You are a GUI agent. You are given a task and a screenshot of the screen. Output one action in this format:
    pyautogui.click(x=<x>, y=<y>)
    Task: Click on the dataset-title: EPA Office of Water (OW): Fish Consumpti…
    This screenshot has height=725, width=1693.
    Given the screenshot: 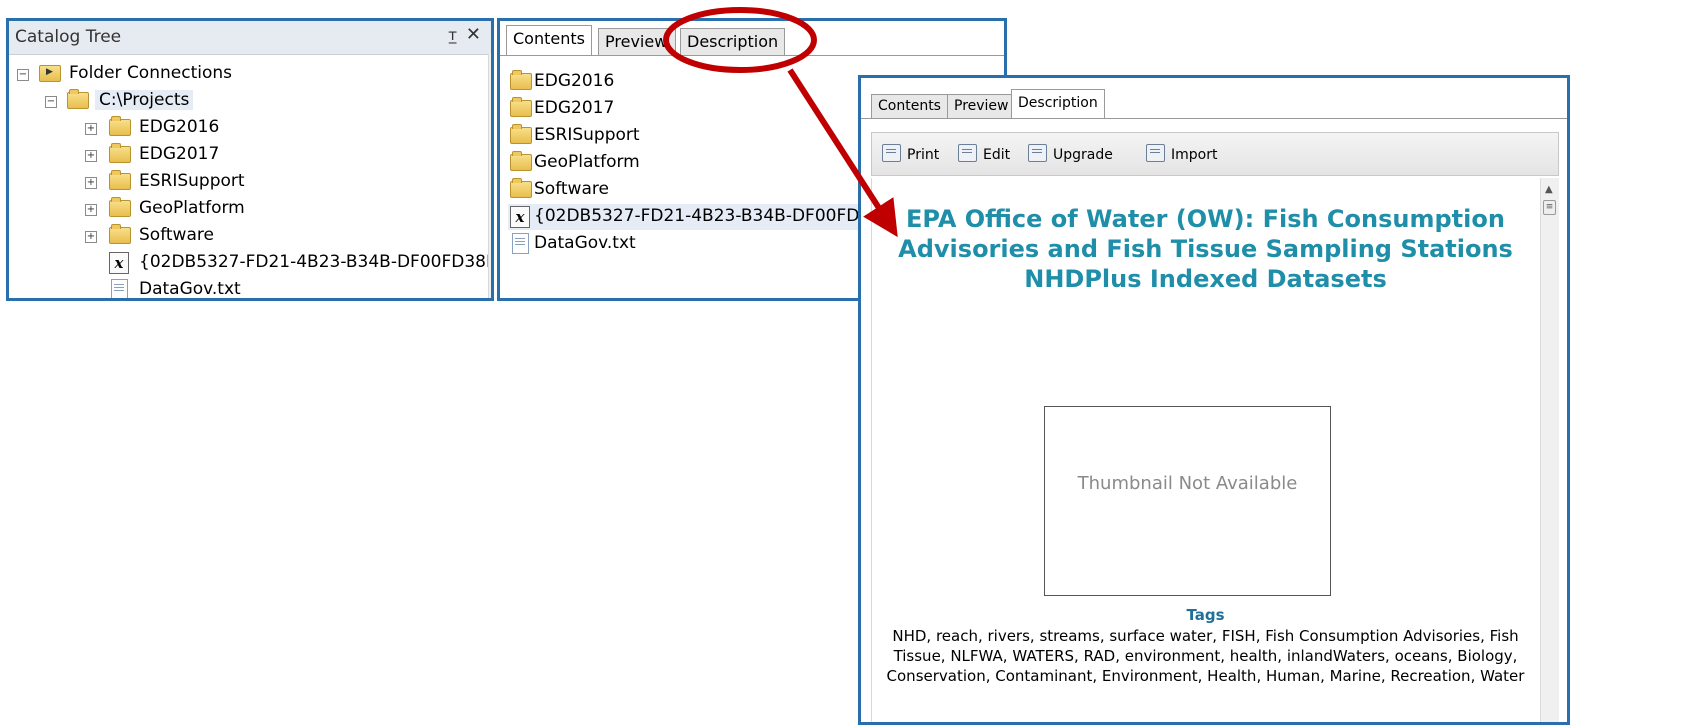 What is the action you would take?
    pyautogui.click(x=1205, y=249)
    